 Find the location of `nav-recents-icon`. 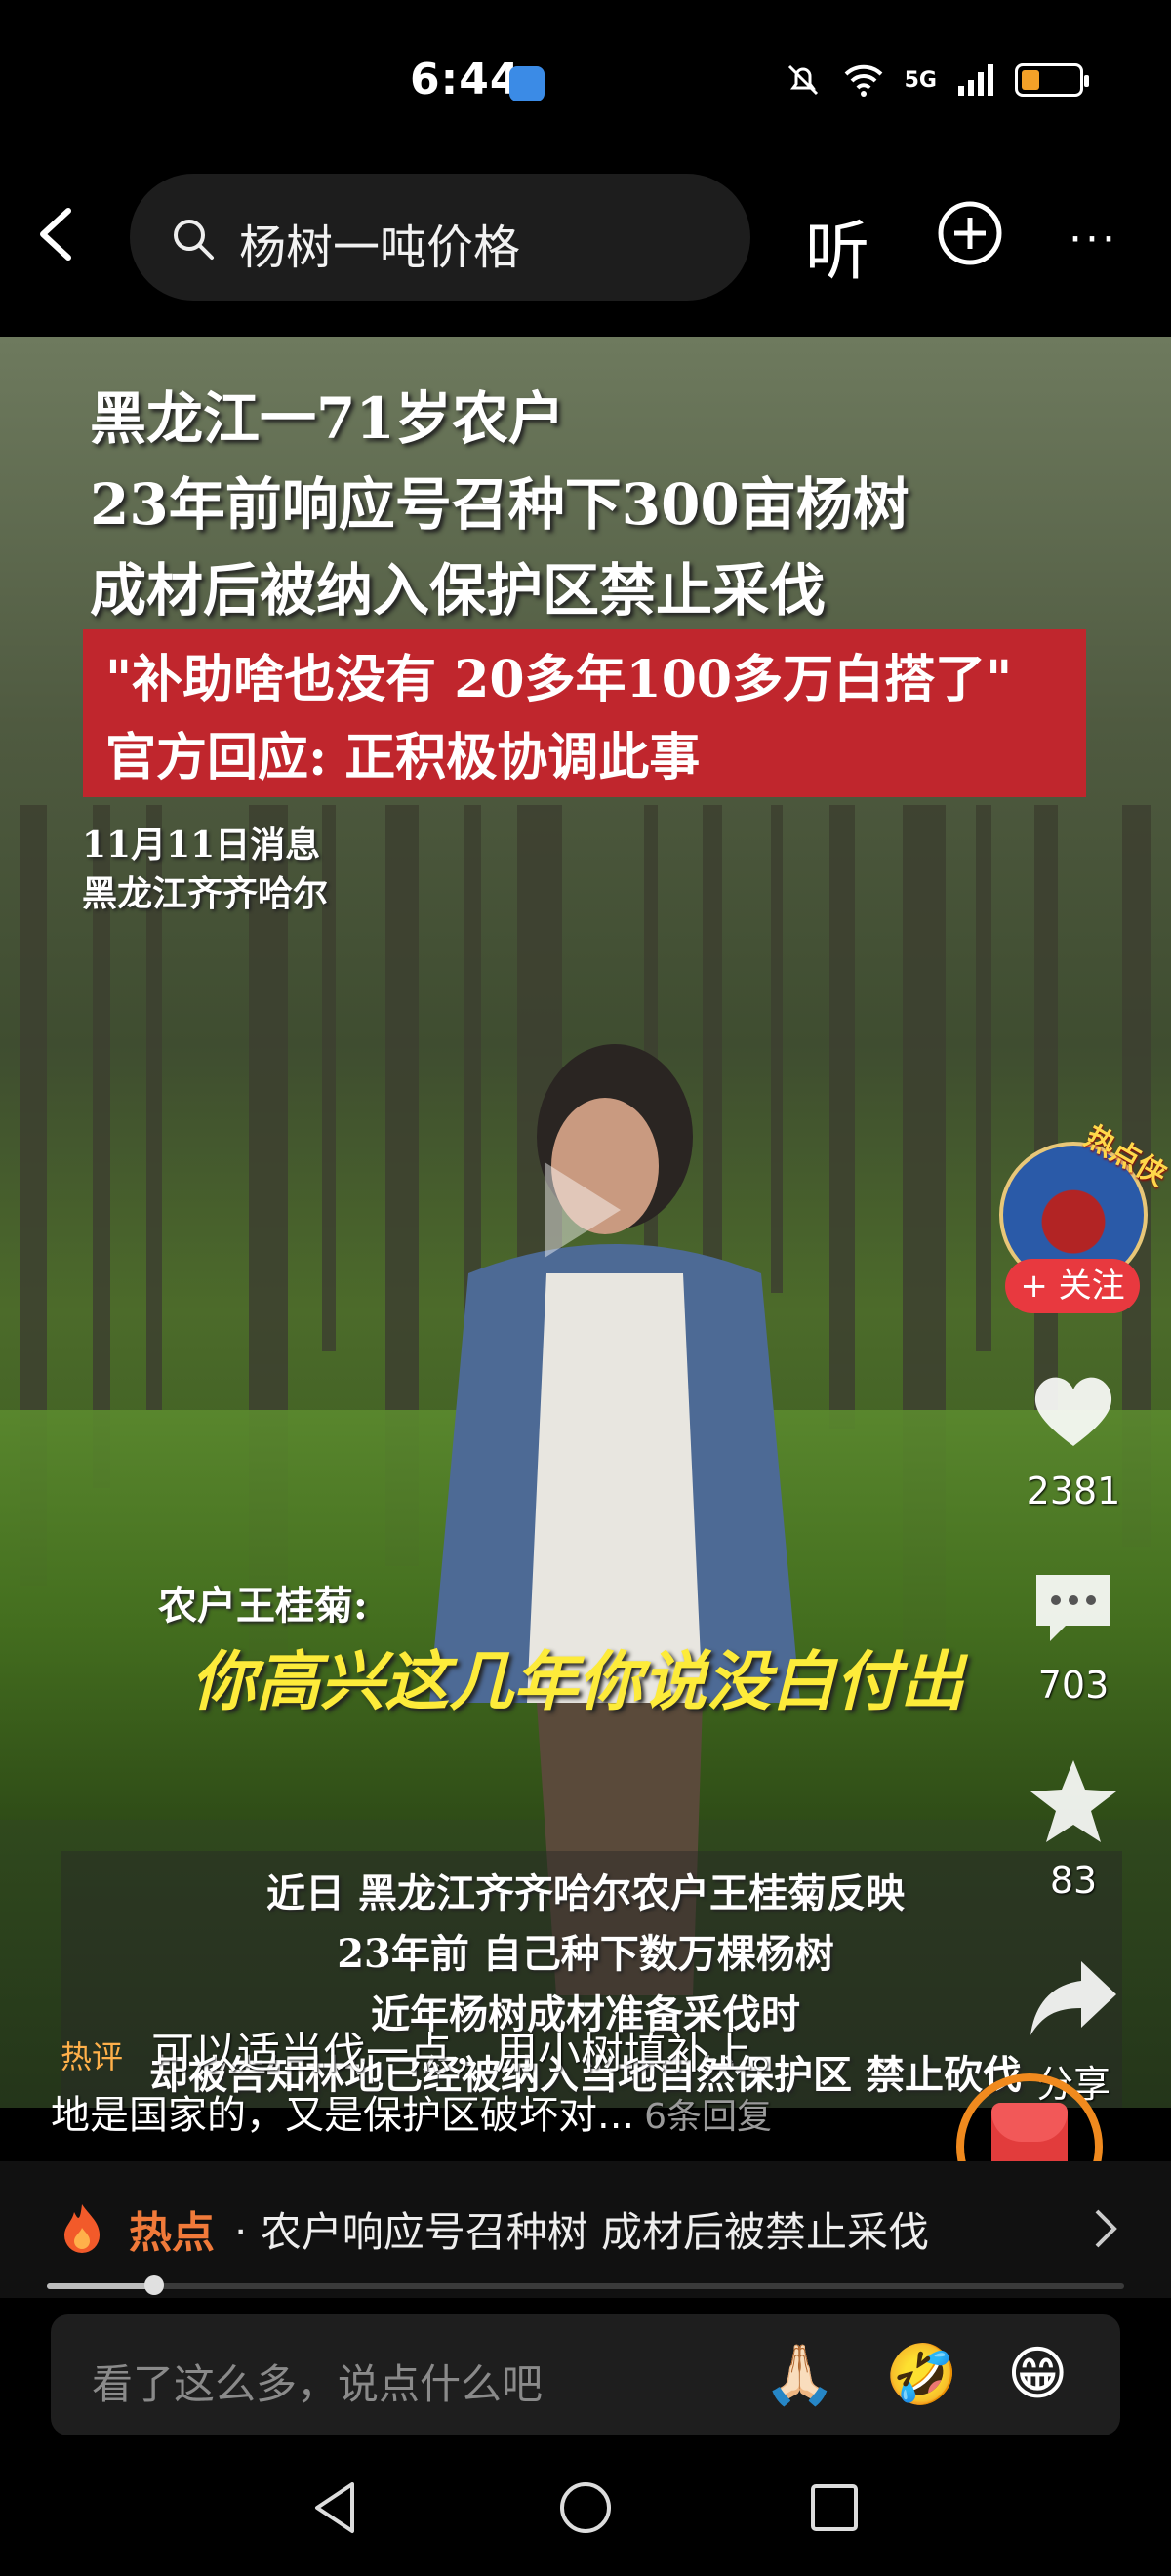

nav-recents-icon is located at coordinates (834, 2507).